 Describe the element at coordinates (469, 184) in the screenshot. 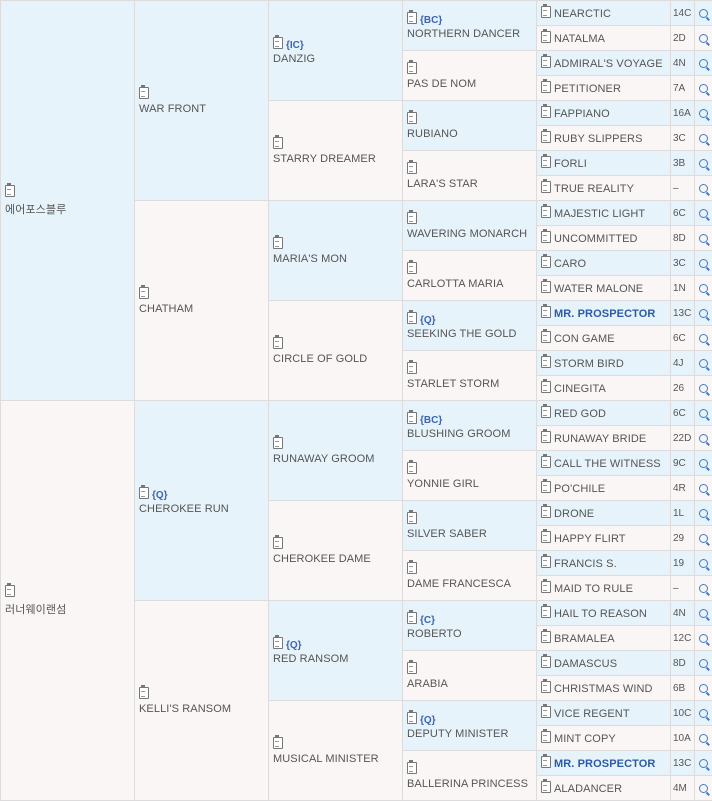

I see `ancestor-name: LARA'S STAR` at that location.